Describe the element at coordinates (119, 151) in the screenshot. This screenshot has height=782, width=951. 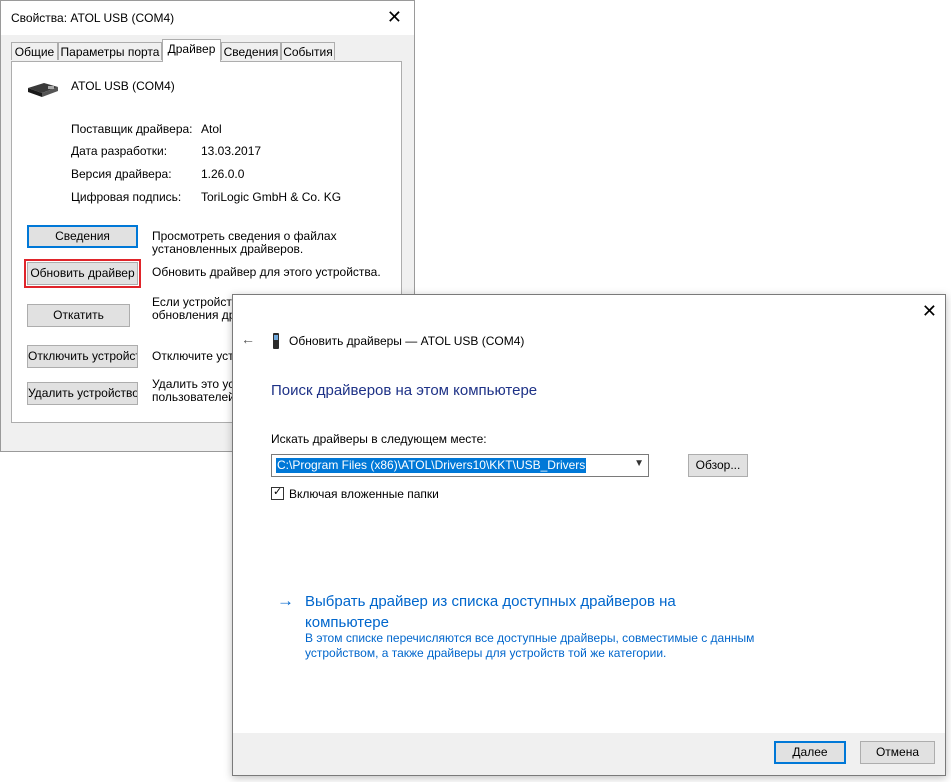
I see `date-label: Дата разработки:` at that location.